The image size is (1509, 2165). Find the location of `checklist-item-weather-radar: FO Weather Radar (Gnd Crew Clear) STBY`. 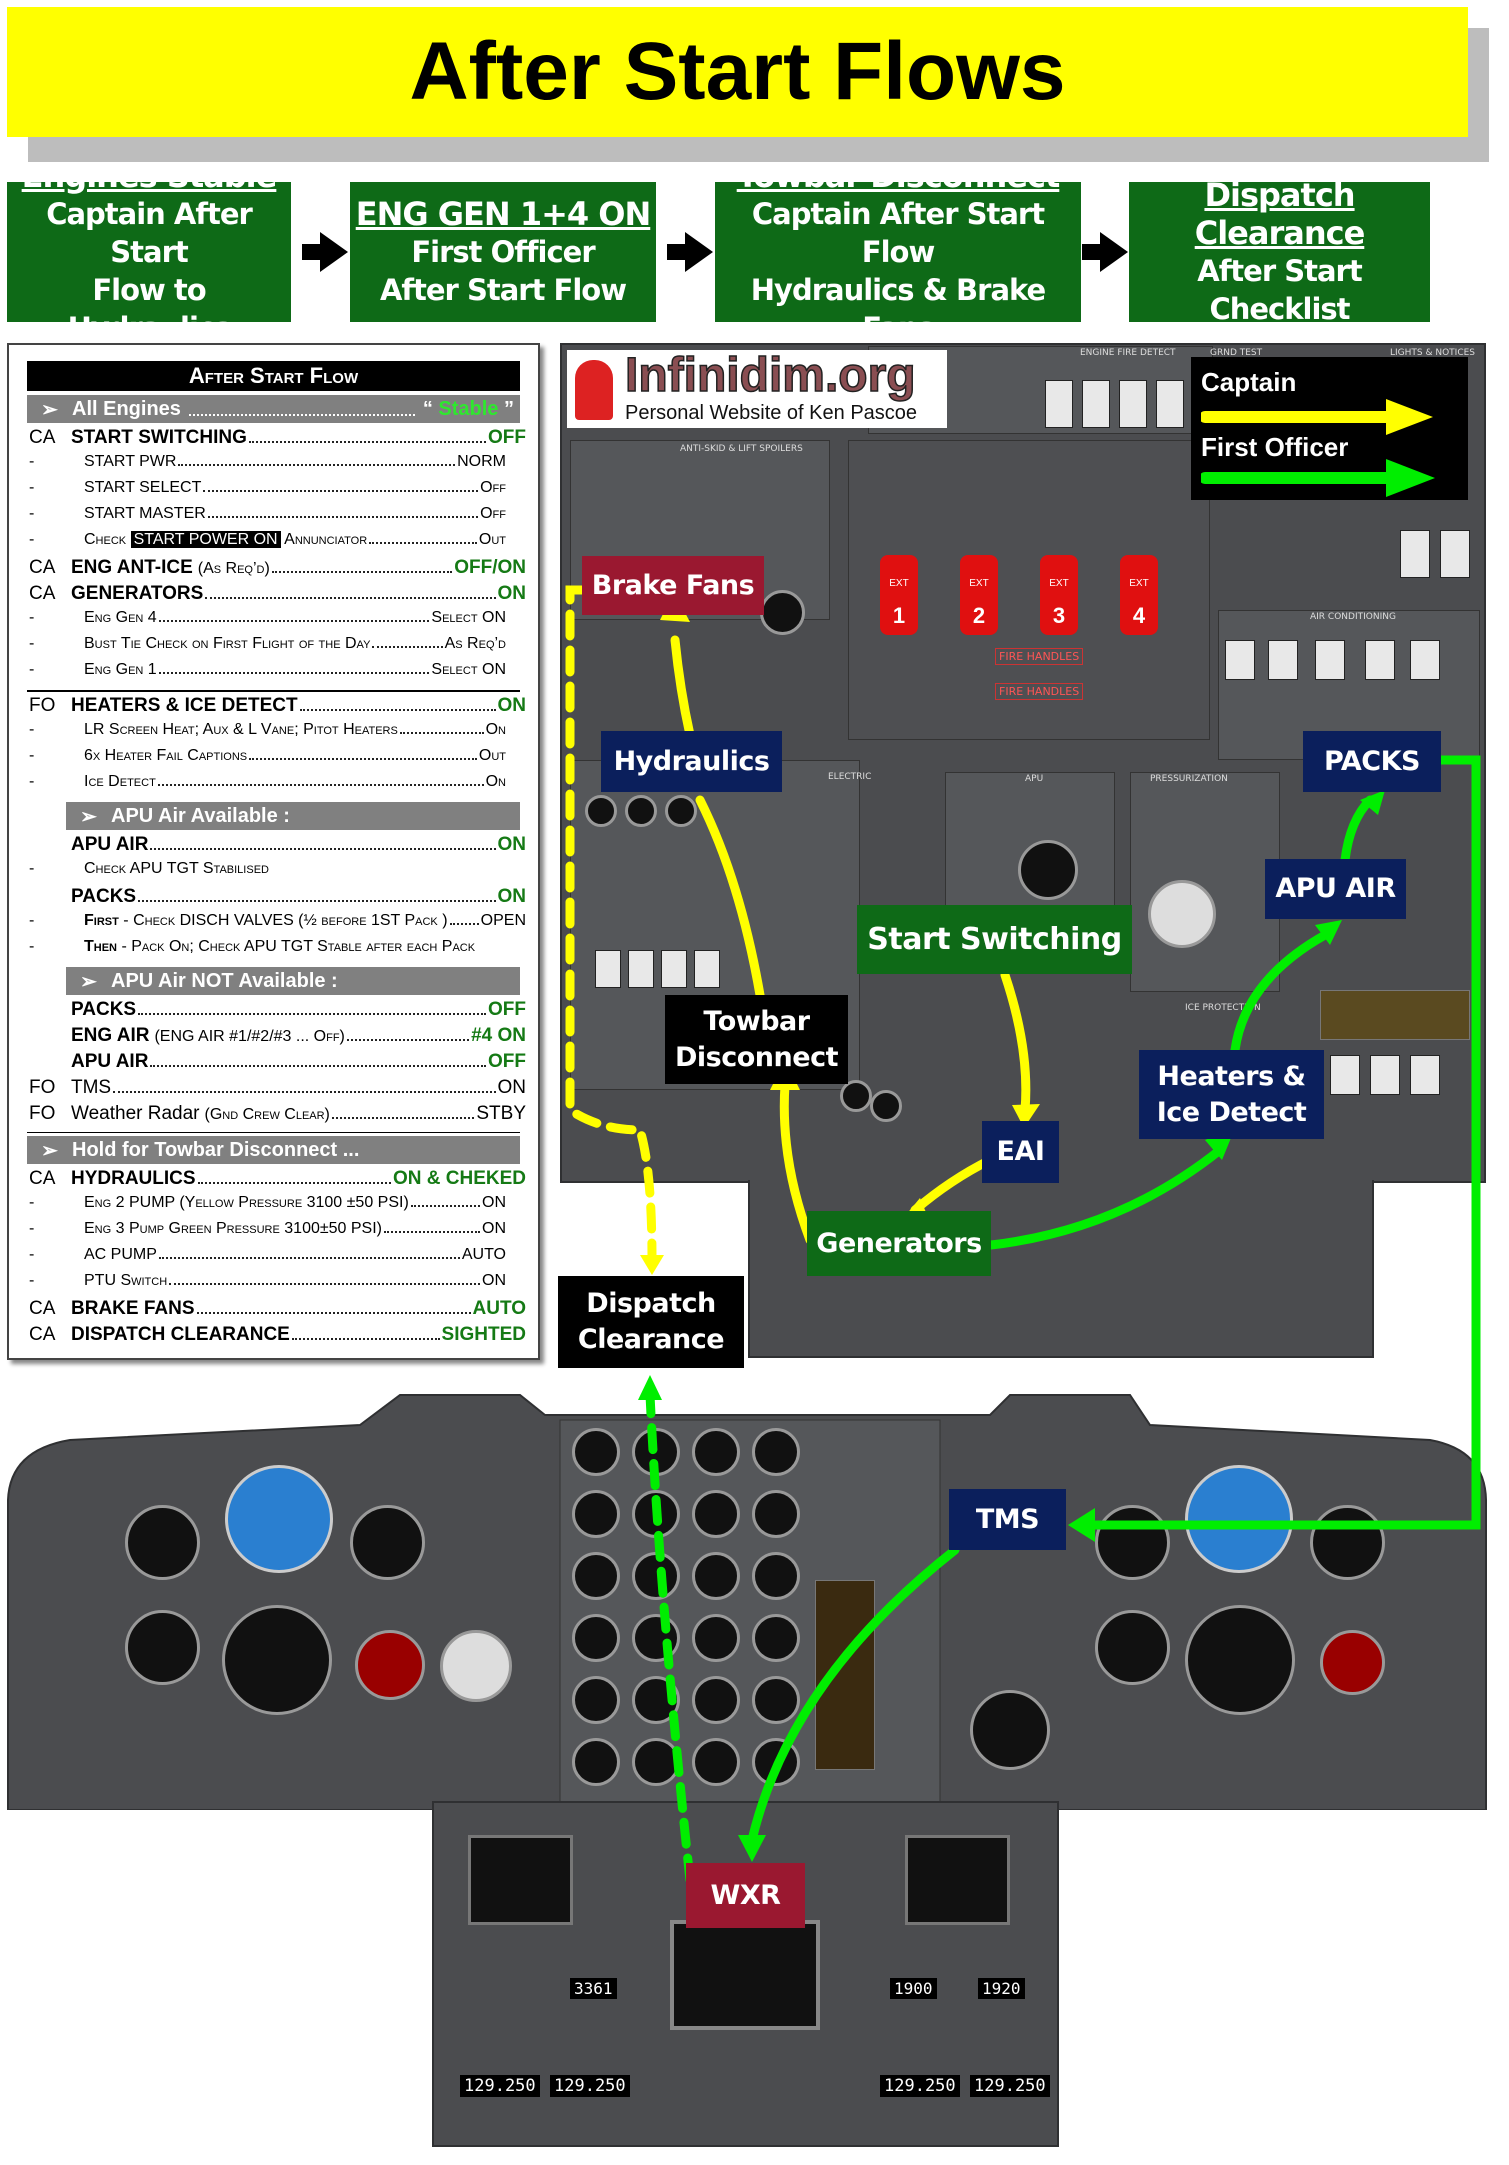

checklist-item-weather-radar: FO Weather Radar (Gnd Crew Clear) STBY is located at coordinates (273, 1116).